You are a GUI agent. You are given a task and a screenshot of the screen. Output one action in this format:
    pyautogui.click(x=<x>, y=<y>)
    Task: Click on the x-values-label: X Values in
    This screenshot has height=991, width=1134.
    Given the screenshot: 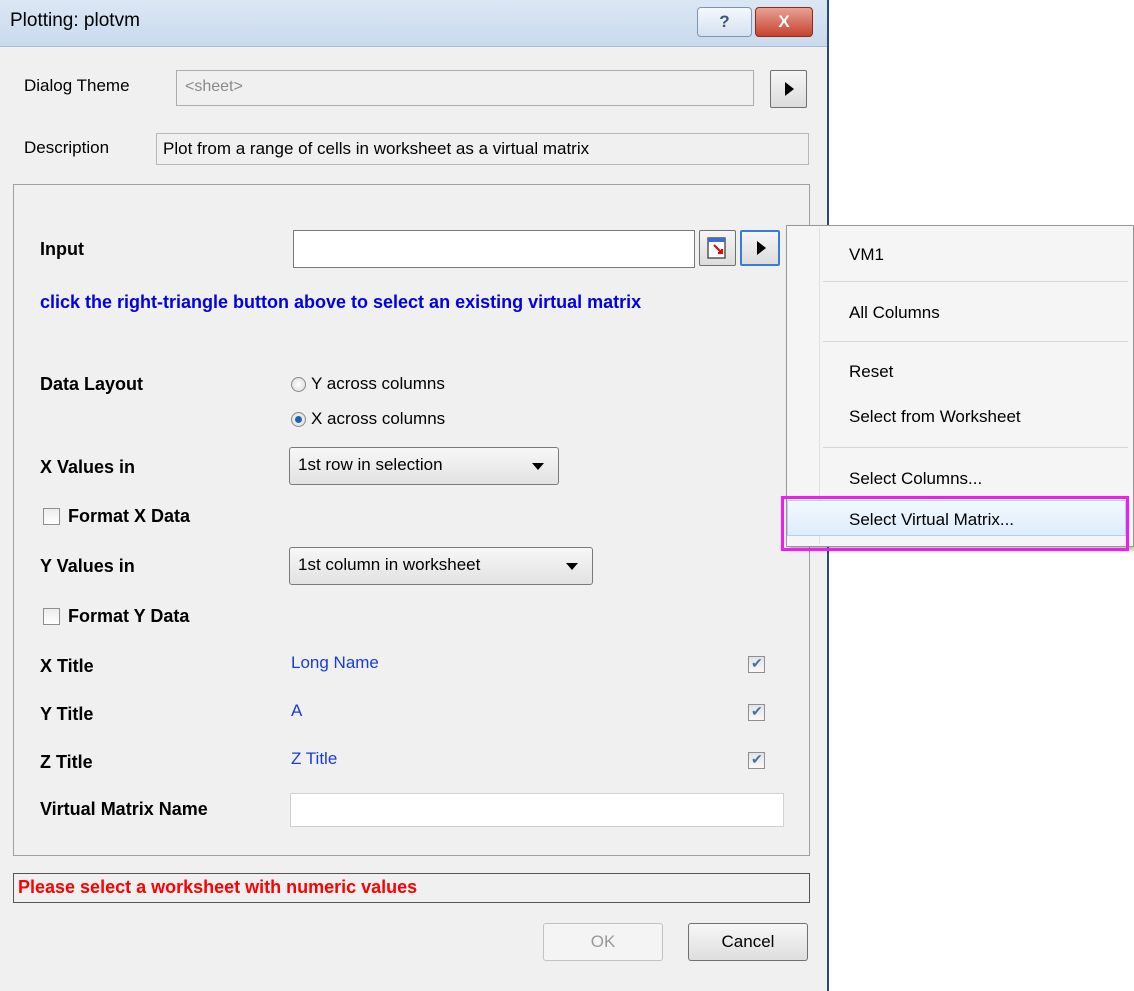 What is the action you would take?
    pyautogui.click(x=88, y=467)
    